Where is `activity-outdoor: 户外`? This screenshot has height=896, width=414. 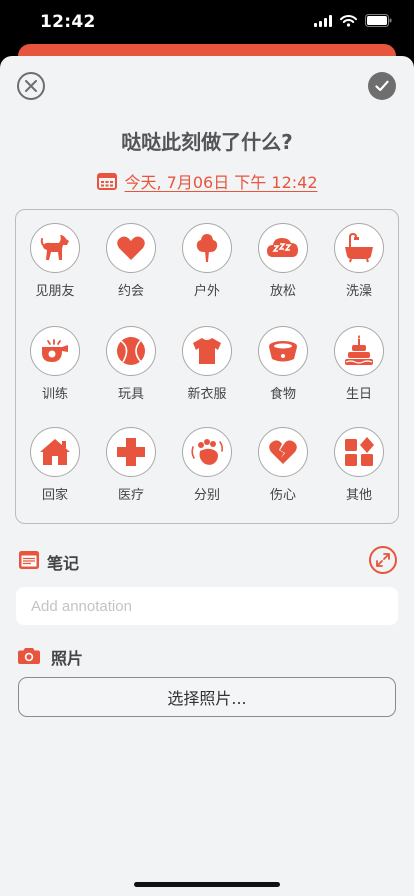 activity-outdoor: 户外 is located at coordinates (207, 261).